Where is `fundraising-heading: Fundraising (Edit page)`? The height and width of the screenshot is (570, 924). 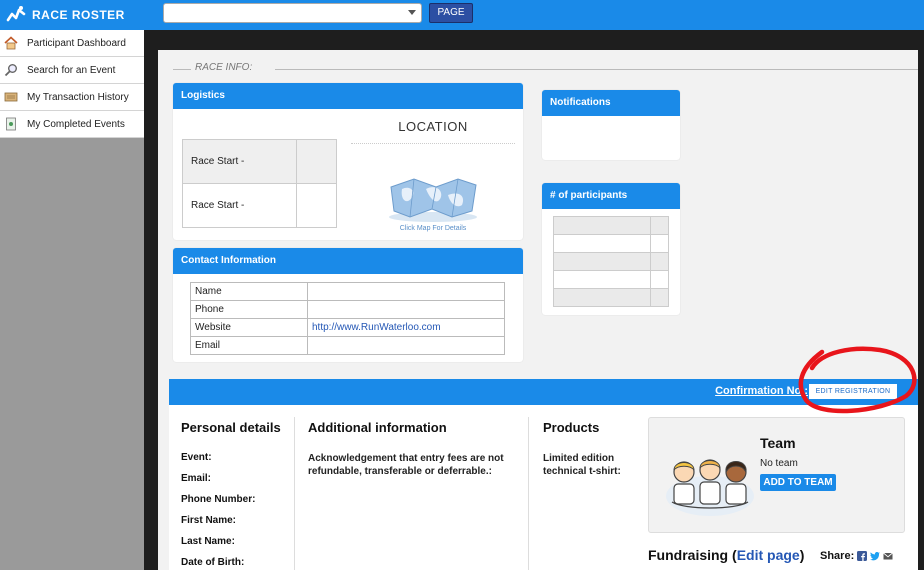 fundraising-heading: Fundraising (Edit page) is located at coordinates (726, 555).